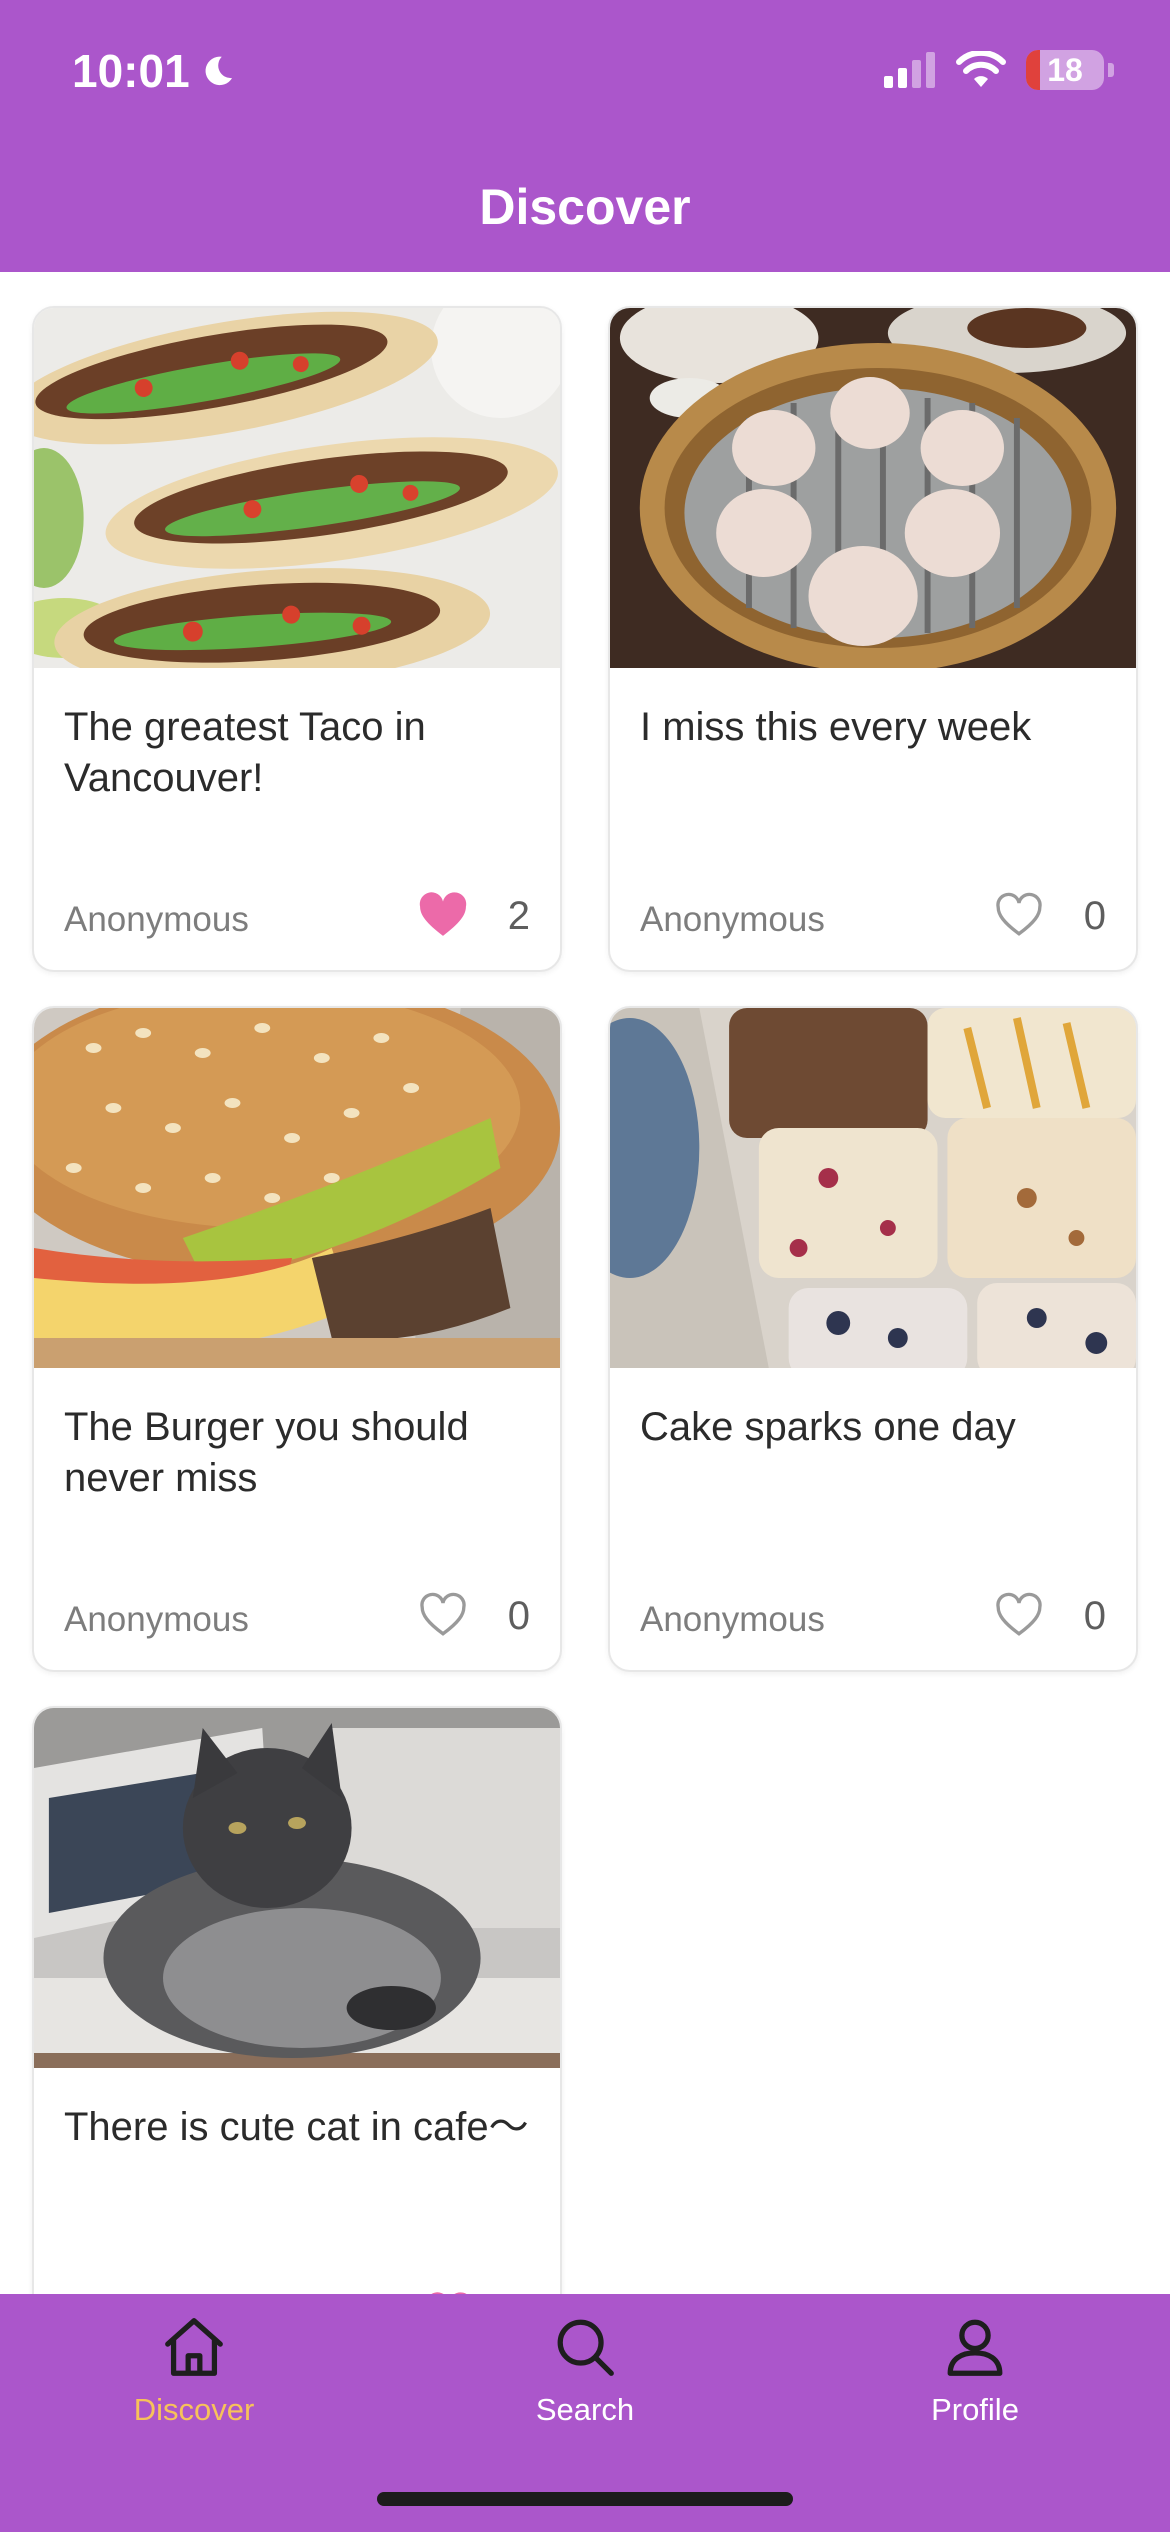 The height and width of the screenshot is (2532, 1170). What do you see at coordinates (297, 1888) in the screenshot?
I see `cat-photo` at bounding box center [297, 1888].